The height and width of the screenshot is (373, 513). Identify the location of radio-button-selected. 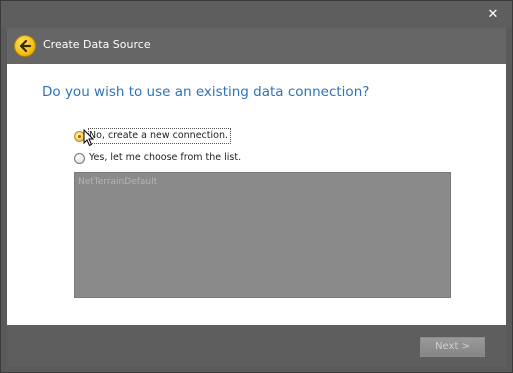
(79, 136).